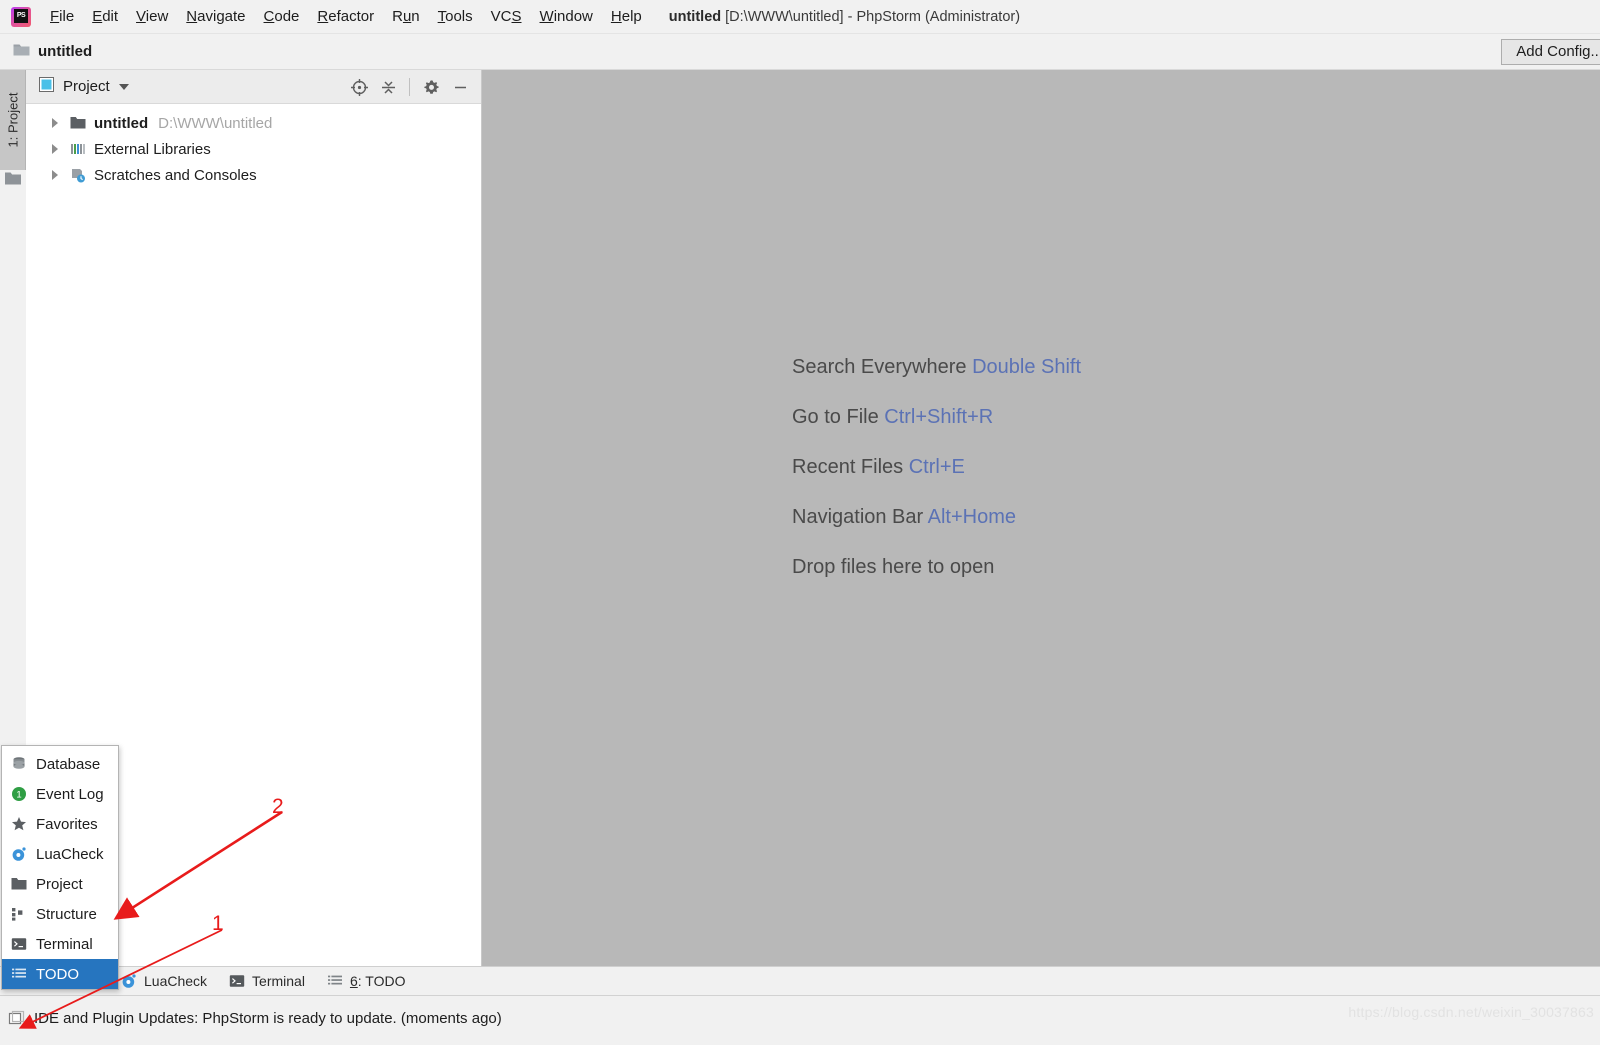  I want to click on scratches-icon, so click(78, 175).